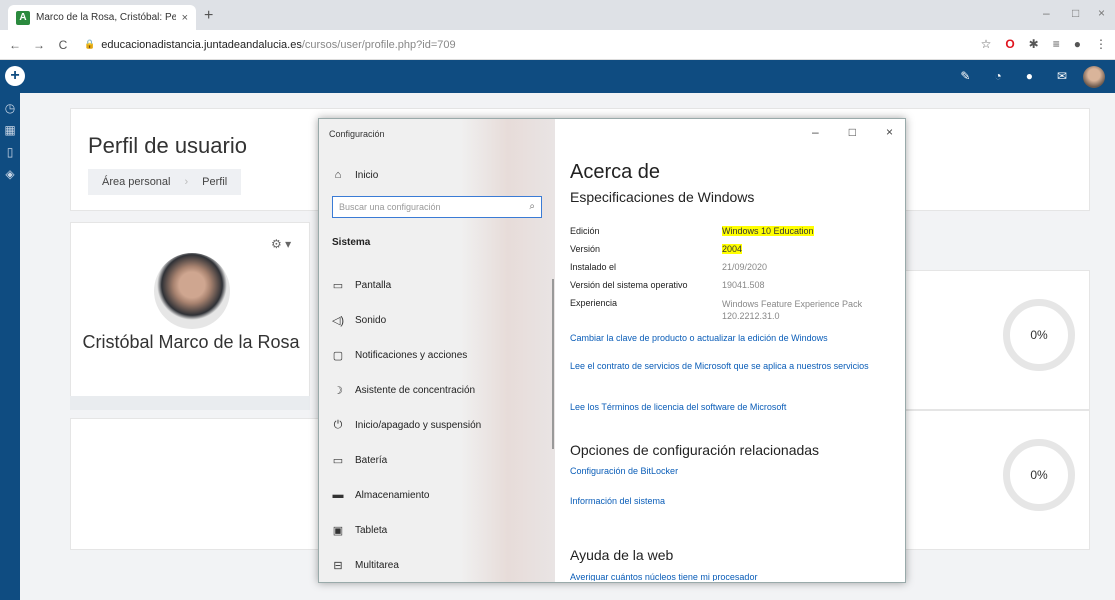 The image size is (1115, 600). I want to click on home-icon: ⌂, so click(338, 175).